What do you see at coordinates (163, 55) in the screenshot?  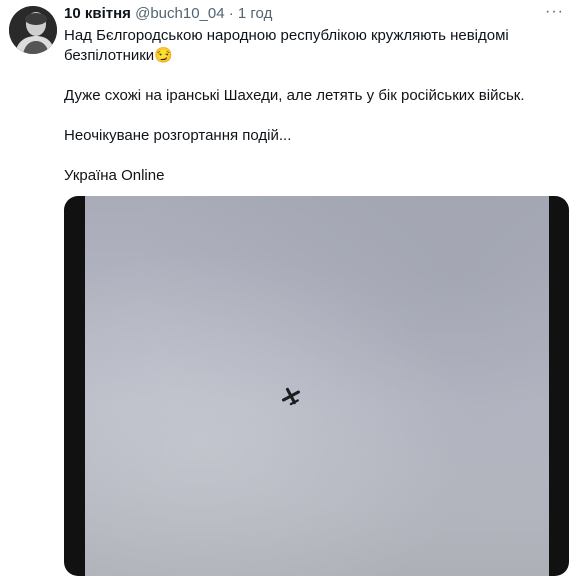 I see `smirk-emoji: 😏` at bounding box center [163, 55].